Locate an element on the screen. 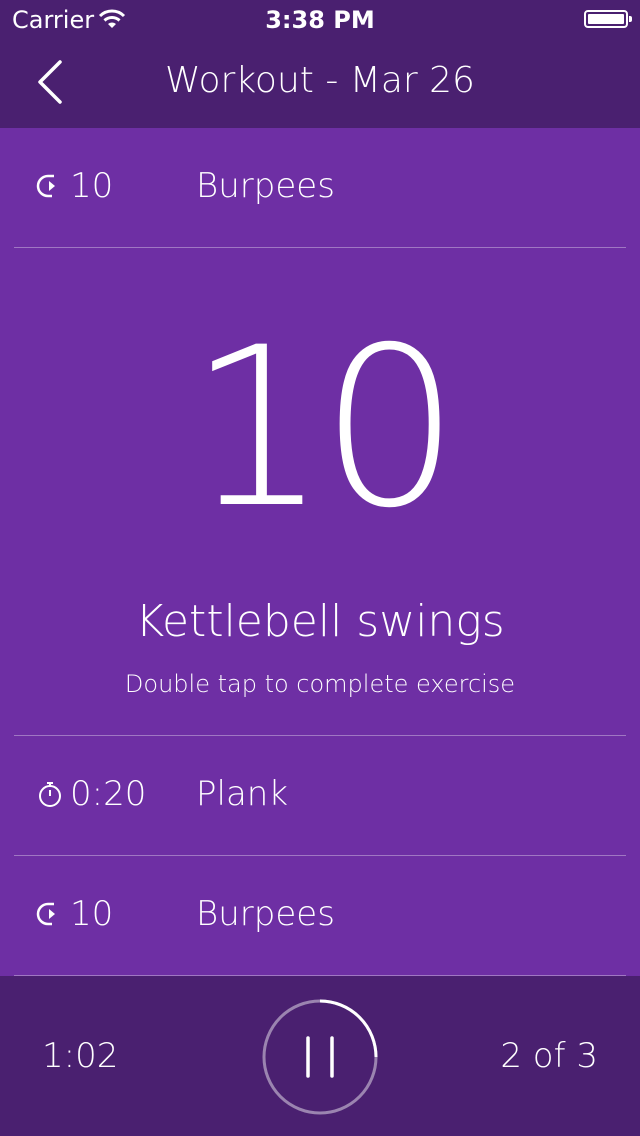 The height and width of the screenshot is (1136, 640). header: Carrier 3:38 PM Workout - Mar 26 is located at coordinates (320, 64).